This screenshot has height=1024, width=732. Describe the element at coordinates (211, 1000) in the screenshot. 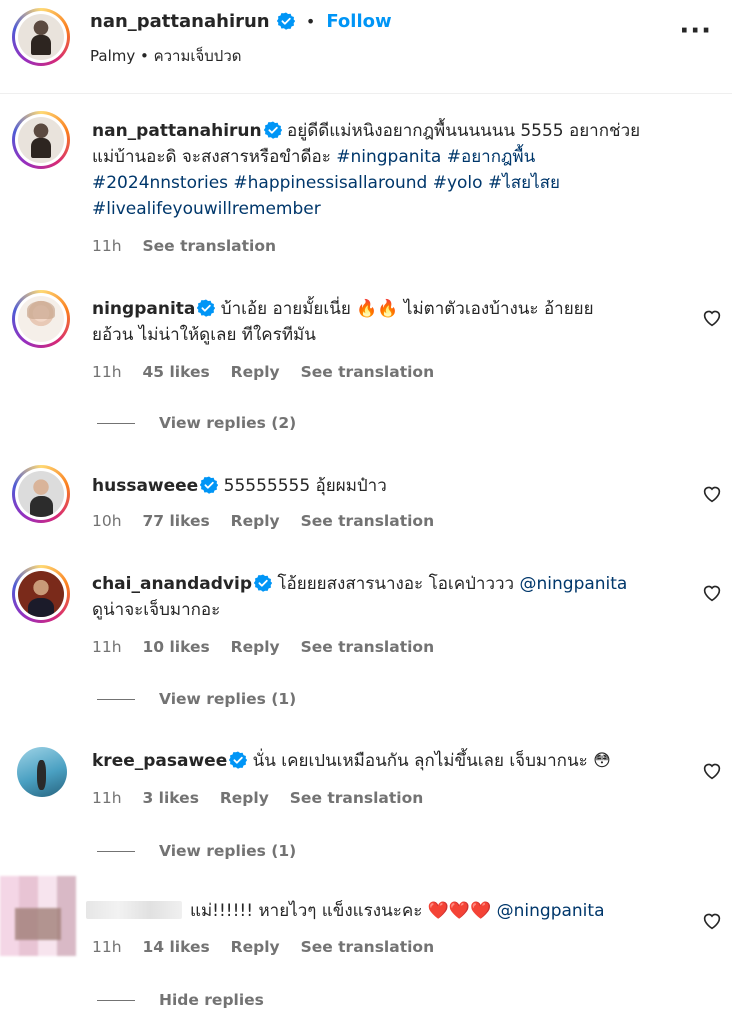

I see `hide-replies-label: Hide replies` at that location.